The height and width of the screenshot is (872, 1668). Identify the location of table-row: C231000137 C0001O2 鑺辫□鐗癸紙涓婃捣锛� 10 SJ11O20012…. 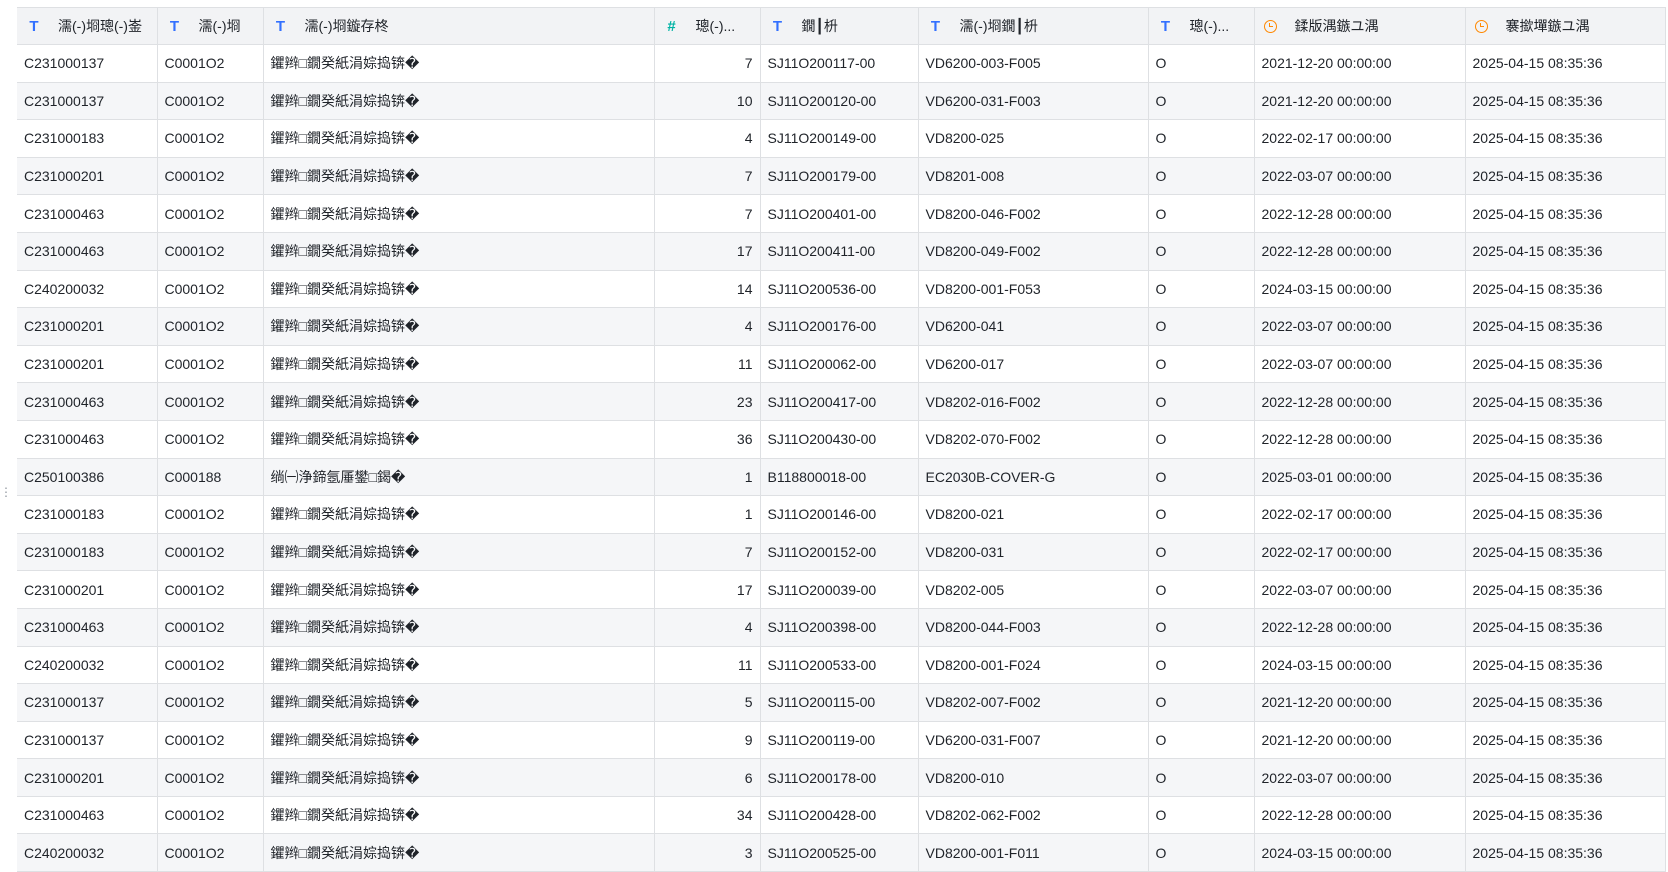
(841, 101).